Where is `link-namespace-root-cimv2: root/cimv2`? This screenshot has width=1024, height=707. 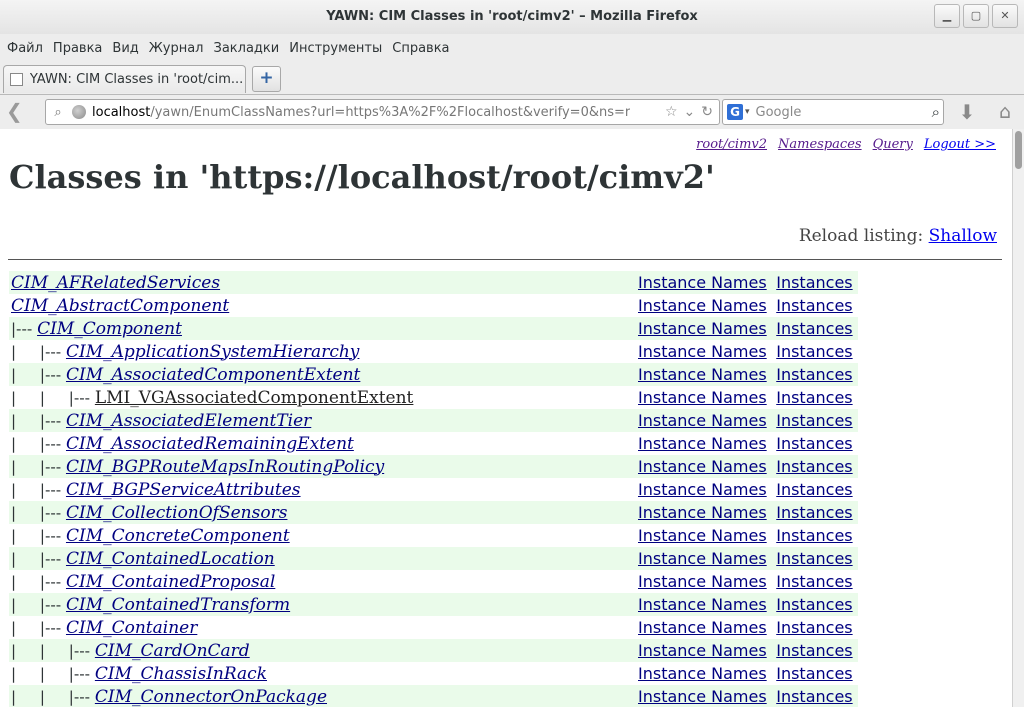 link-namespace-root-cimv2: root/cimv2 is located at coordinates (731, 144).